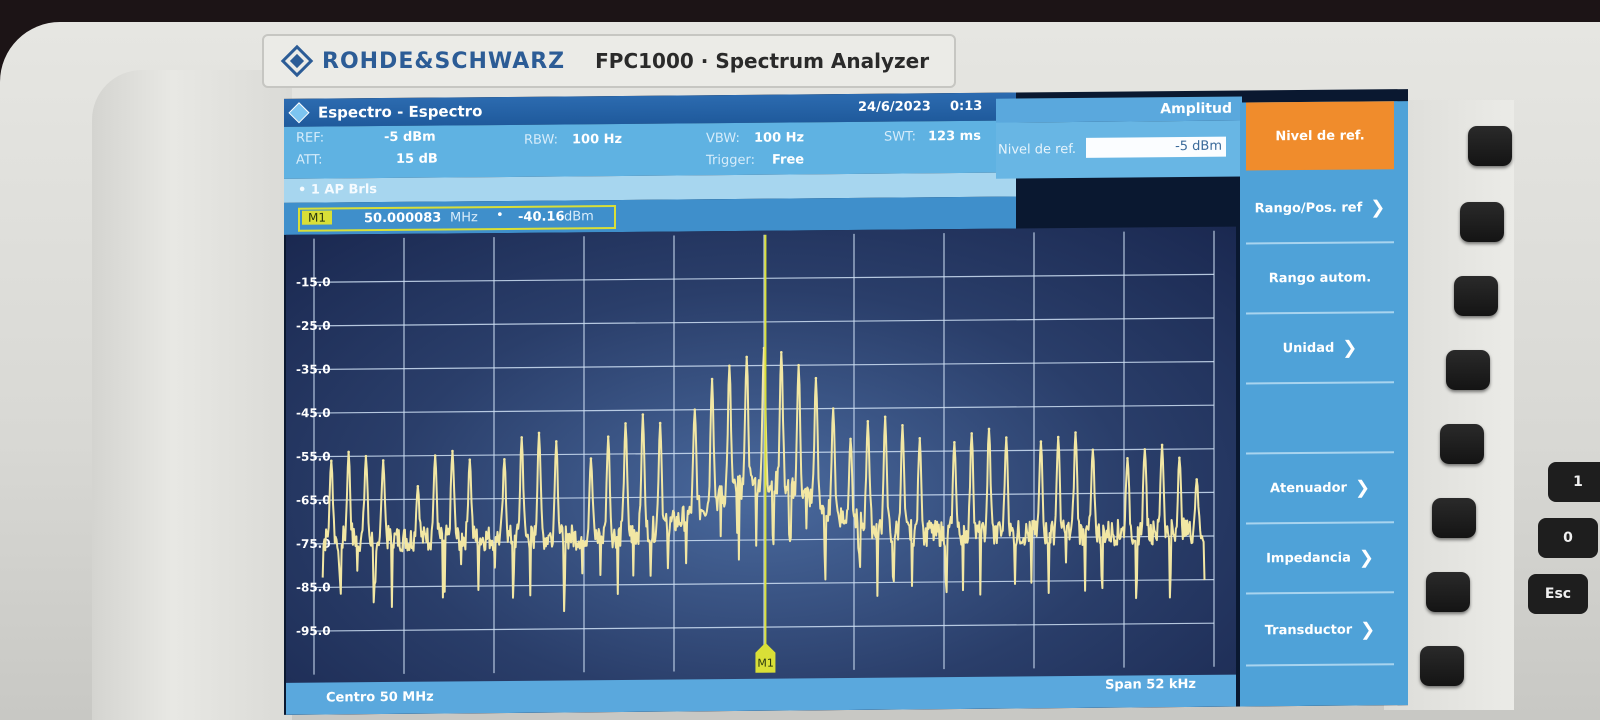  What do you see at coordinates (541, 217) in the screenshot?
I see `marker-level: -40.16` at bounding box center [541, 217].